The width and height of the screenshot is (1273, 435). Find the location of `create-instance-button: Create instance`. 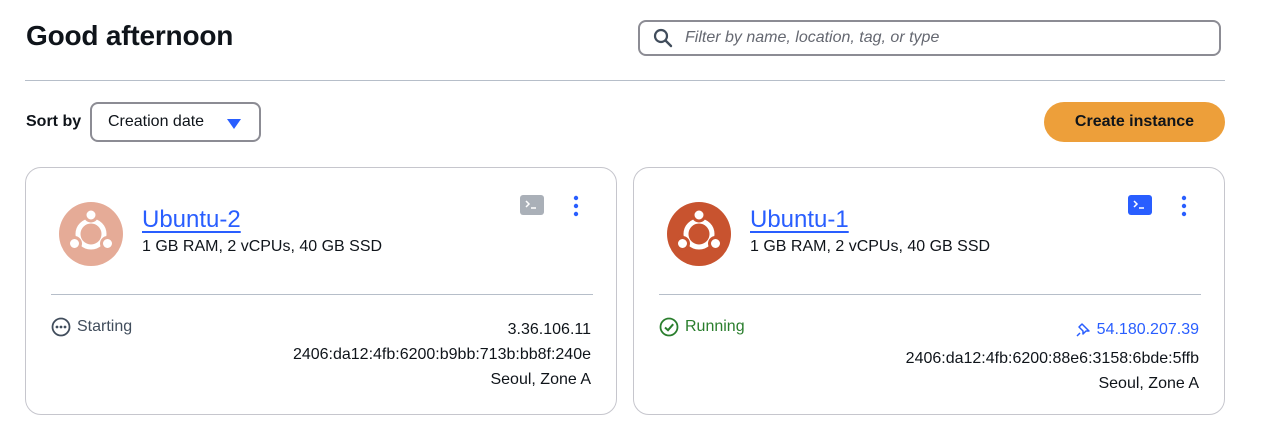

create-instance-button: Create instance is located at coordinates (1134, 122).